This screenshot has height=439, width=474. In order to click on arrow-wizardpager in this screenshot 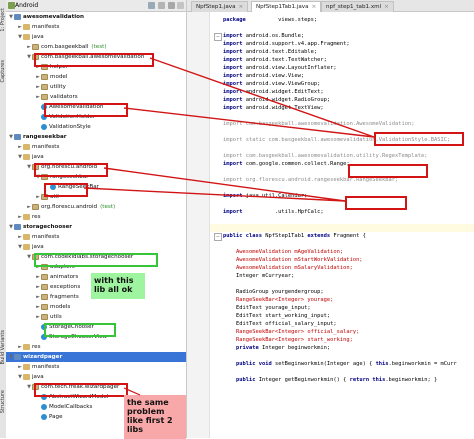, I will do `click(132, 391)`.